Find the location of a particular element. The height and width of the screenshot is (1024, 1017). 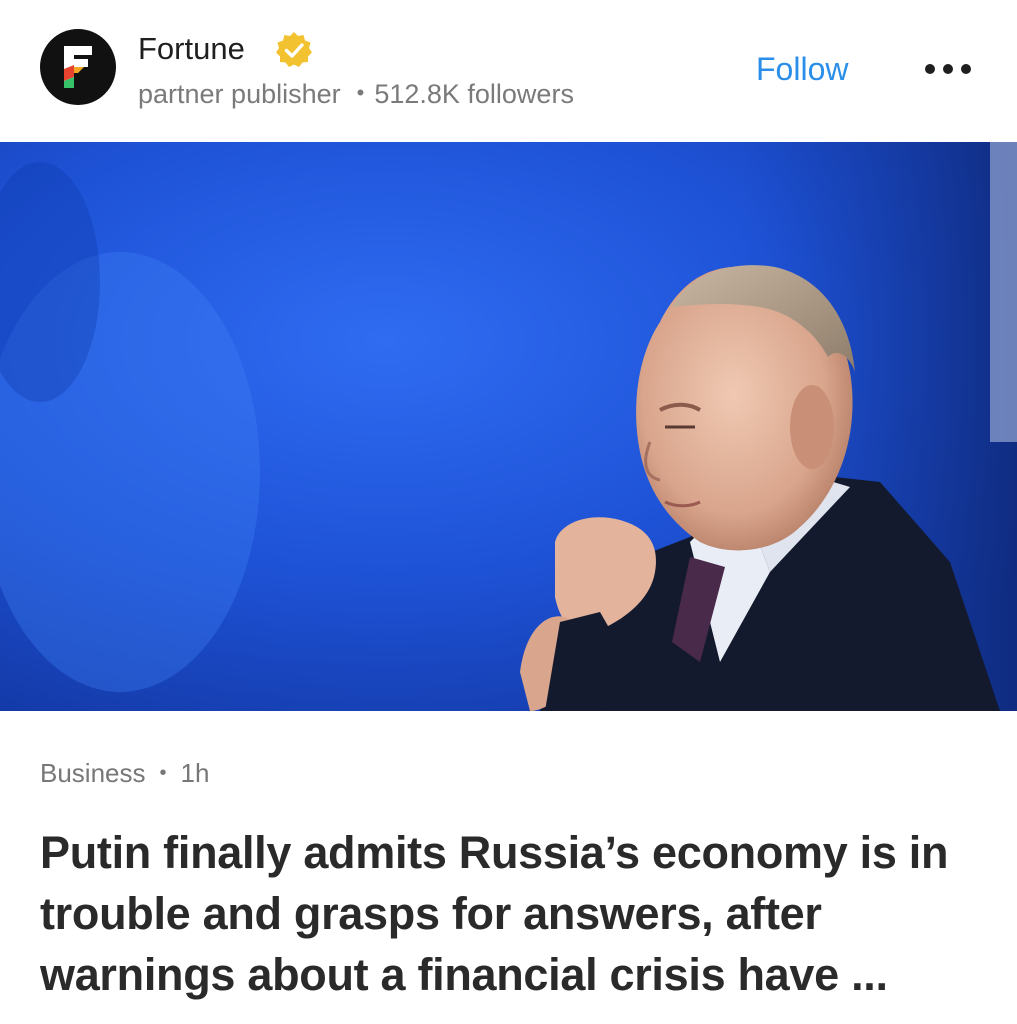

publisher-name: Fortune is located at coordinates (191, 49).